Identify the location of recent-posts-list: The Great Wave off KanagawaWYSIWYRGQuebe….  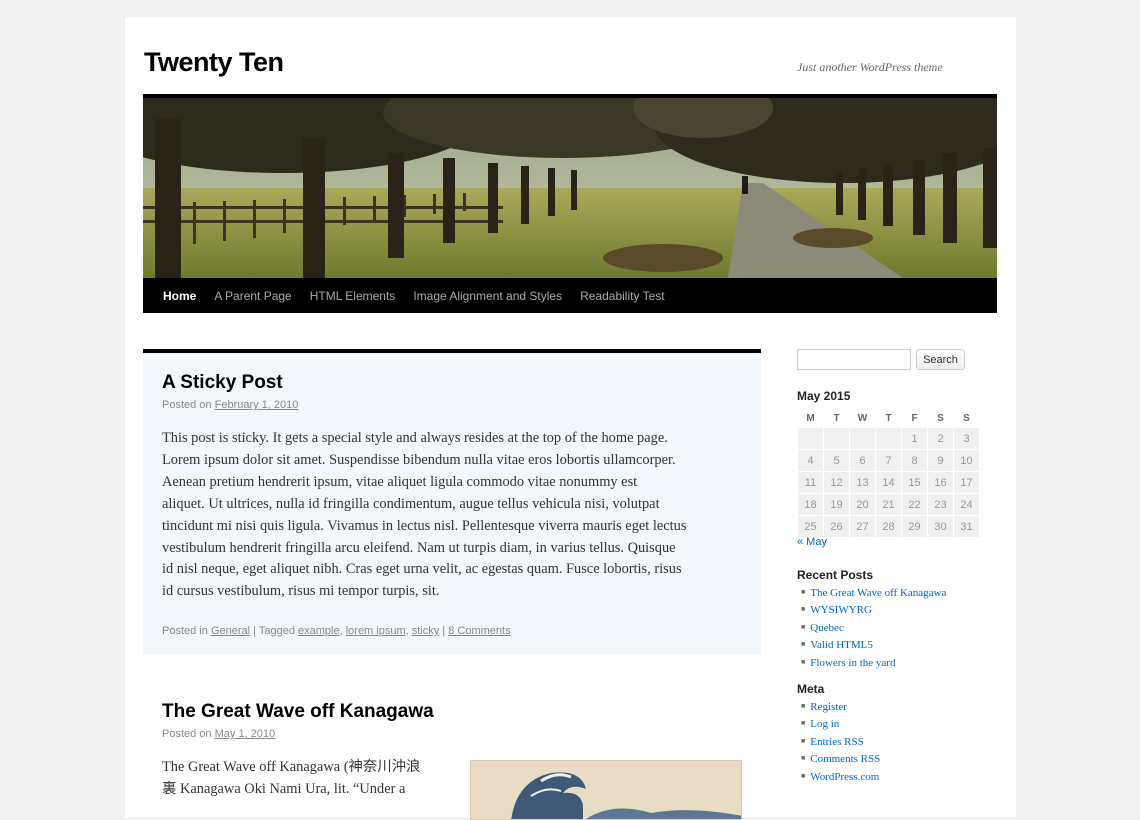
(873, 627).